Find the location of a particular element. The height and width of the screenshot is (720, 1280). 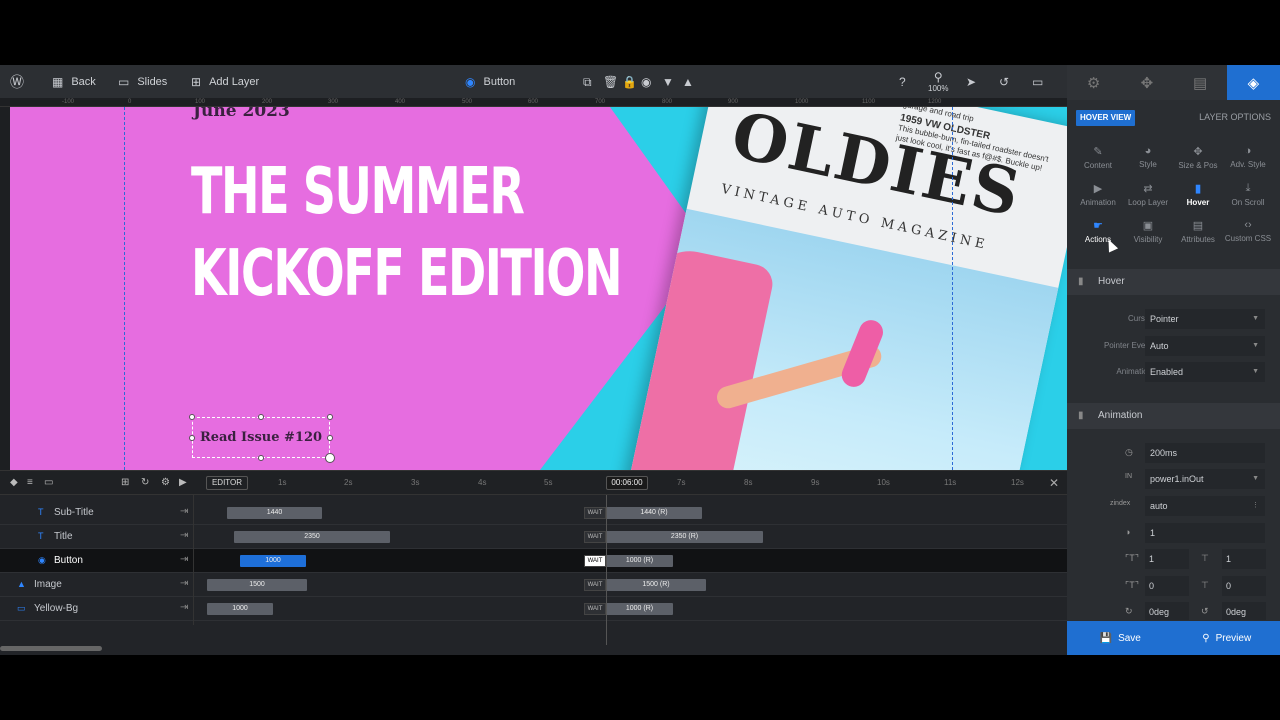

copy-icon: ⧉ is located at coordinates (587, 81).